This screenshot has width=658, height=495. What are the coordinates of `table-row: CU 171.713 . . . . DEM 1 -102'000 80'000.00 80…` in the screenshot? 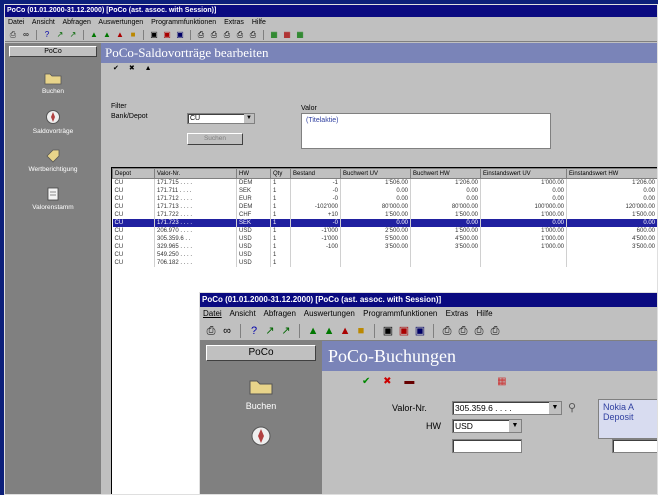 It's located at (384, 206).